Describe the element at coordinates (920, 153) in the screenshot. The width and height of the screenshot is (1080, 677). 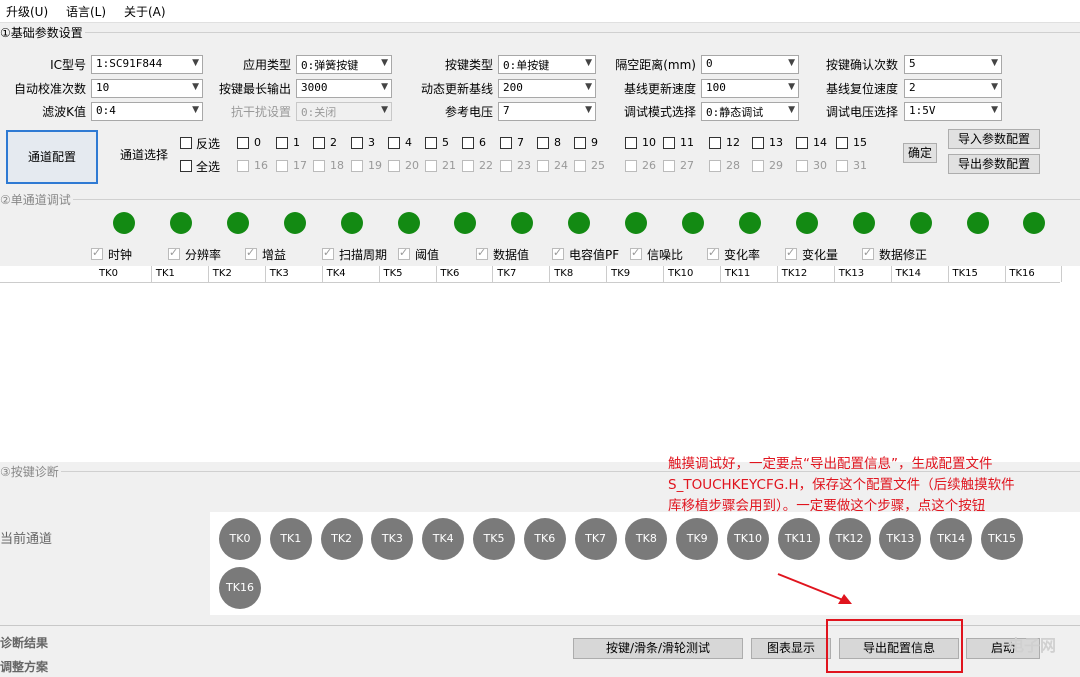
I see `confirm-button: 确定` at that location.